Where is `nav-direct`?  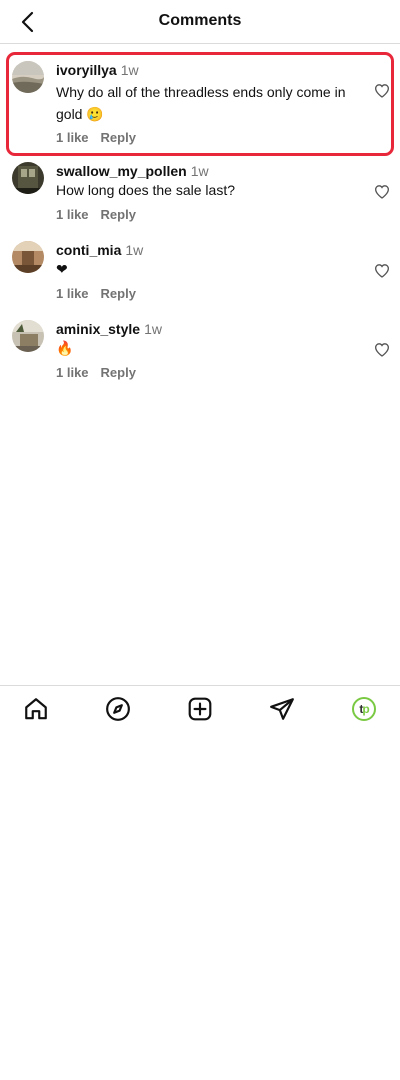 nav-direct is located at coordinates (282, 709).